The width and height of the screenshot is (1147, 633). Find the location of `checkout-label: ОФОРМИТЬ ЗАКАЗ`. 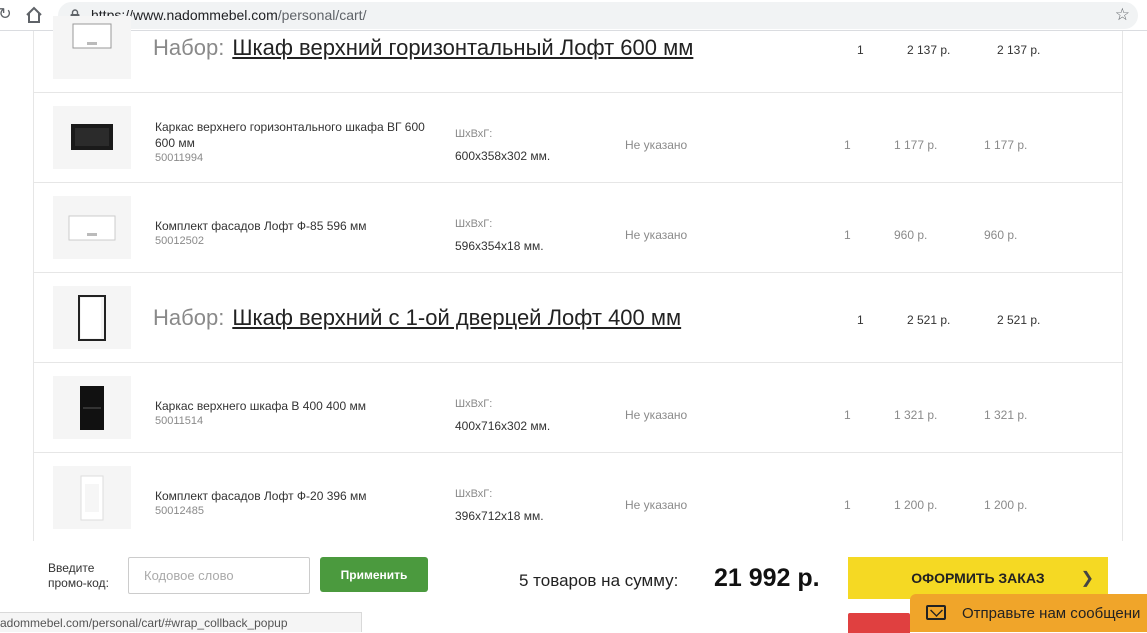

checkout-label: ОФОРМИТЬ ЗАКАЗ is located at coordinates (978, 578).